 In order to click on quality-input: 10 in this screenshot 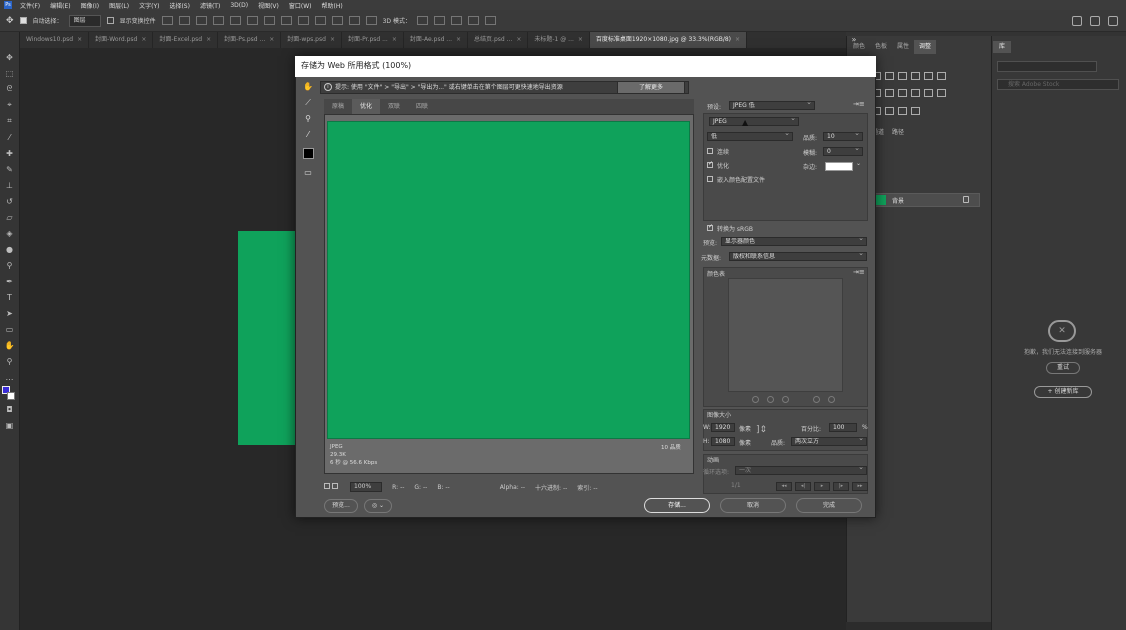, I will do `click(843, 136)`.